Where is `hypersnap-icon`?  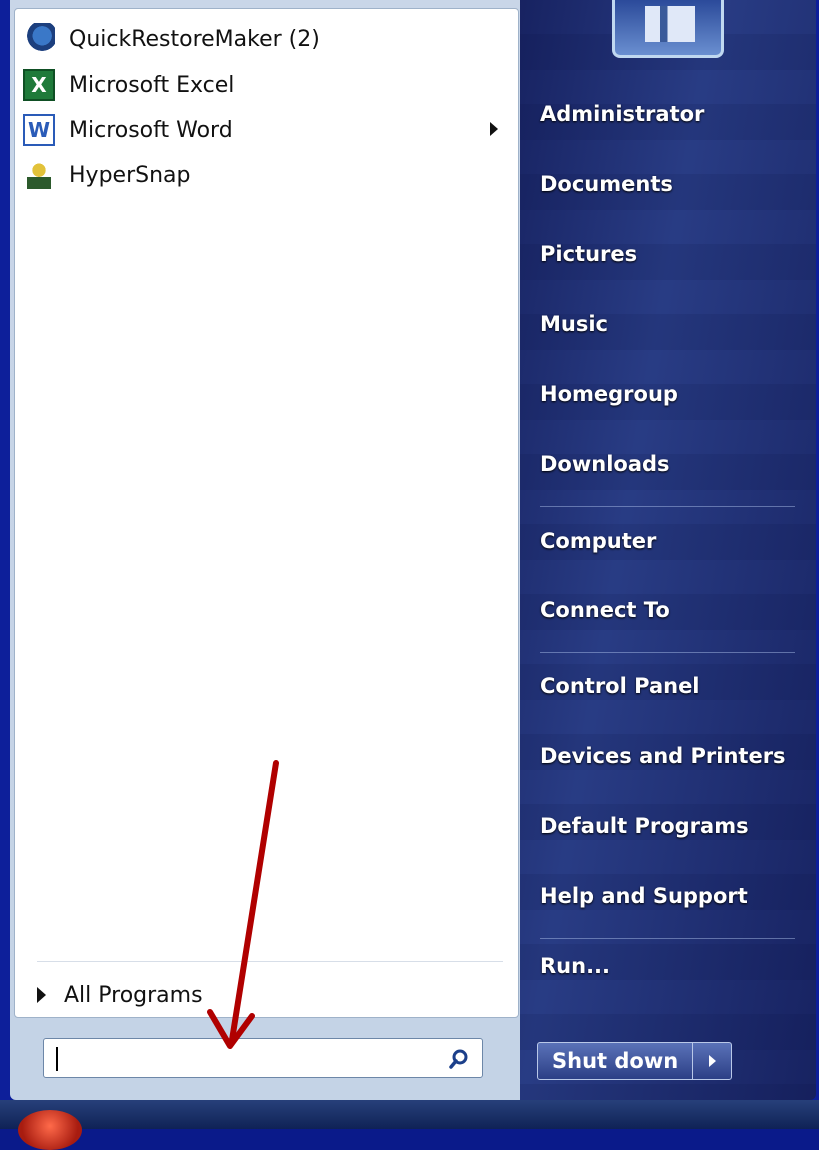 hypersnap-icon is located at coordinates (39, 175).